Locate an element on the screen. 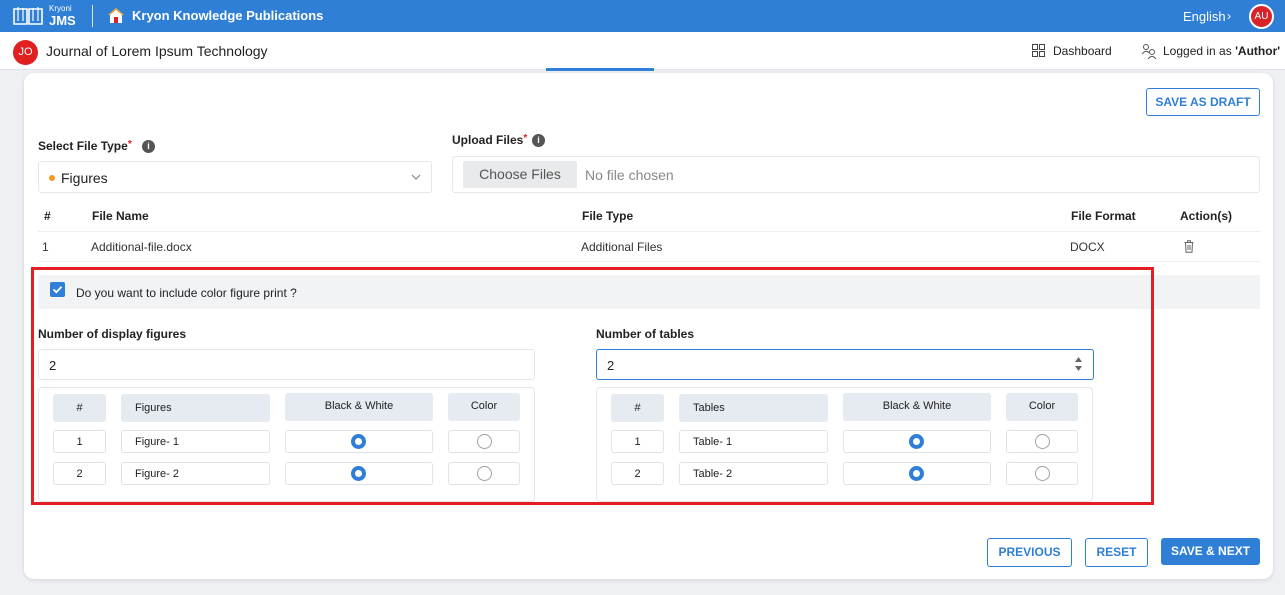 The image size is (1285, 595). tables-header-bw: Black & White is located at coordinates (917, 407).